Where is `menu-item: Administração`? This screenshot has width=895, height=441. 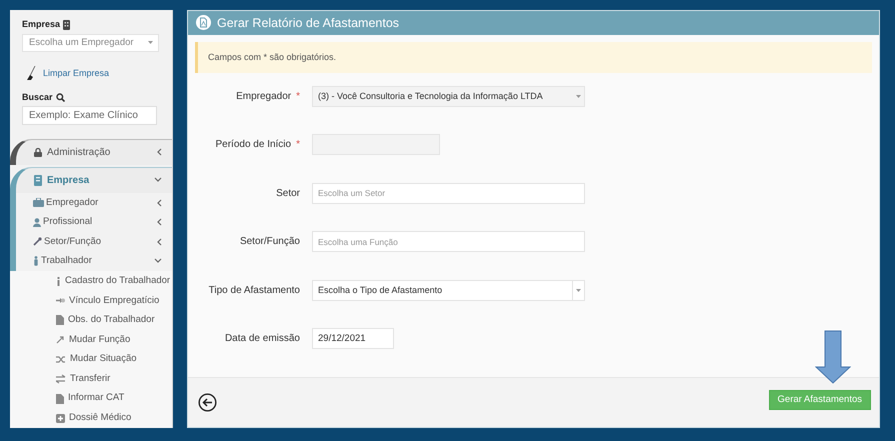 menu-item: Administração is located at coordinates (91, 151).